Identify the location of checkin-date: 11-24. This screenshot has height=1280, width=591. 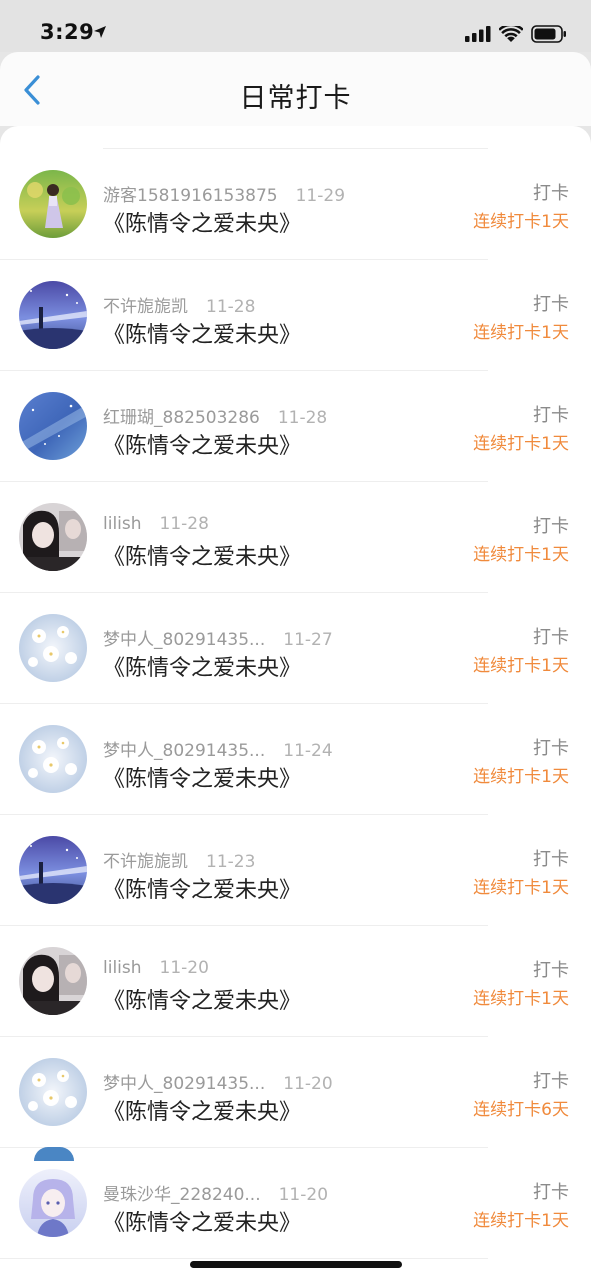
(308, 751).